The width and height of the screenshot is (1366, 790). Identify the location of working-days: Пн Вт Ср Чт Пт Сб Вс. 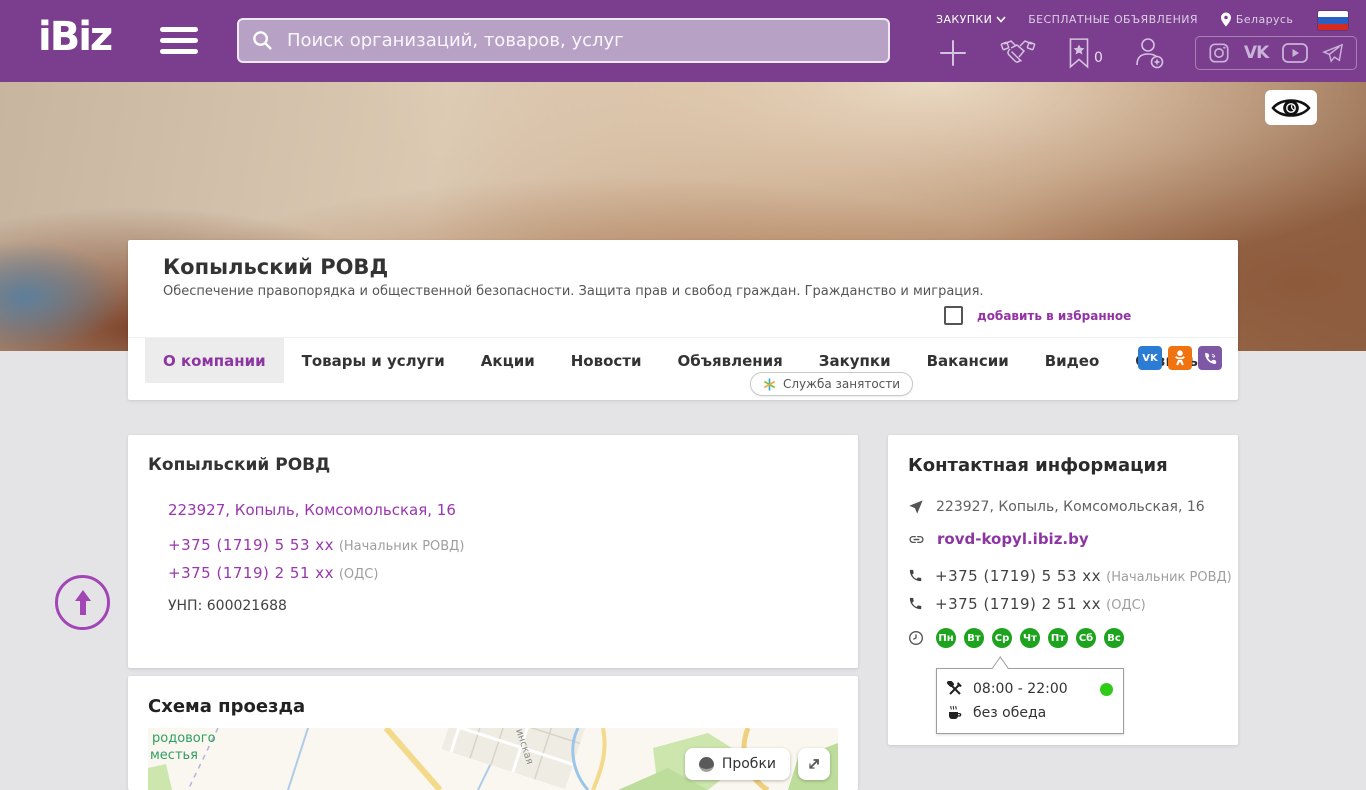
(1030, 638).